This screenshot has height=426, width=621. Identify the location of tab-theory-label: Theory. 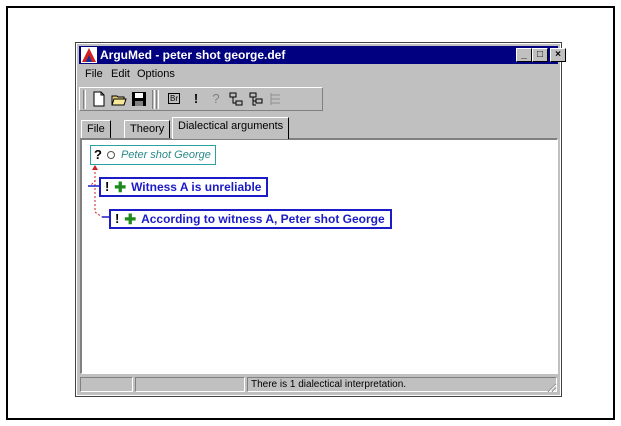
(147, 129).